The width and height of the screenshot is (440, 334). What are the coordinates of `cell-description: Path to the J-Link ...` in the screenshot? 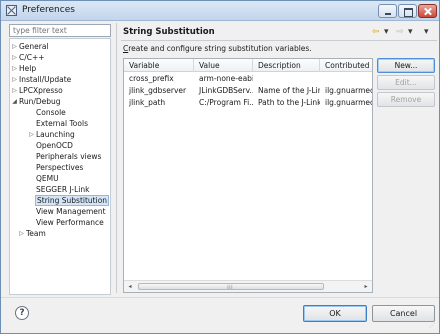 It's located at (289, 102).